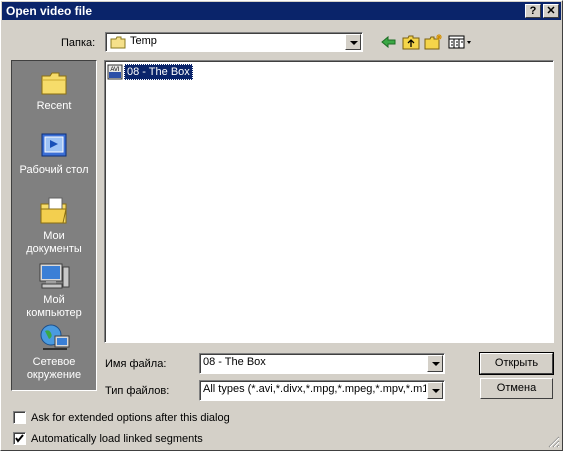 Image resolution: width=563 pixels, height=451 pixels. What do you see at coordinates (54, 242) in the screenshot?
I see `place-label: Мои документы` at bounding box center [54, 242].